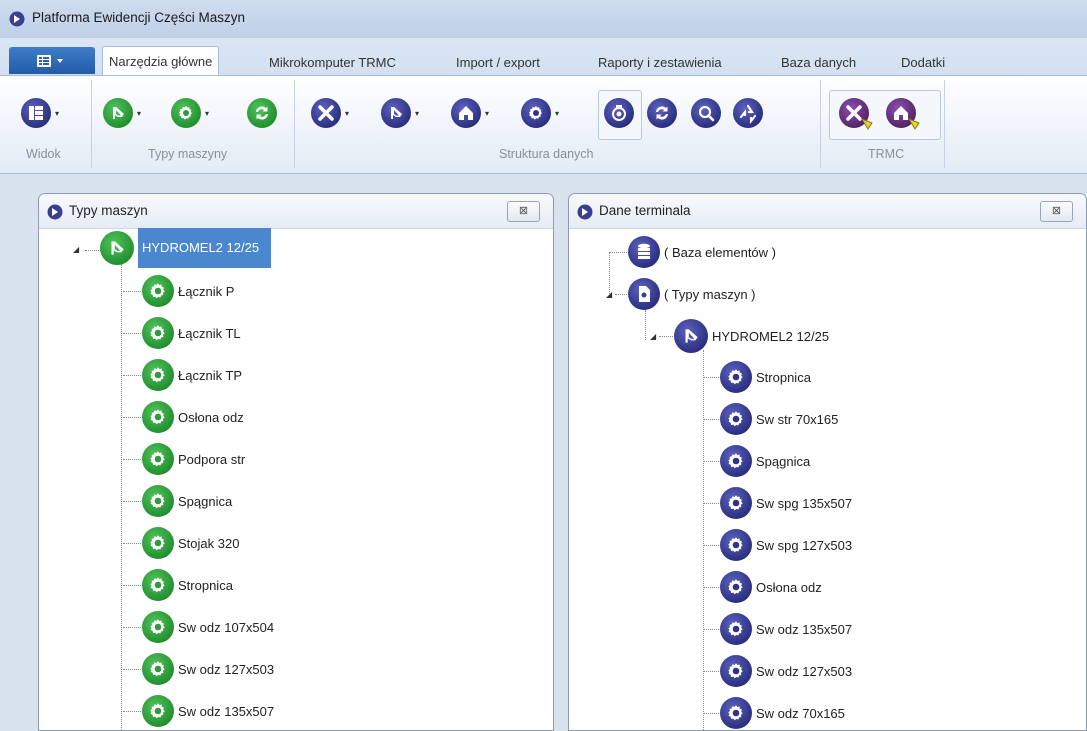  What do you see at coordinates (17, 19) in the screenshot?
I see `app-logo-icon` at bounding box center [17, 19].